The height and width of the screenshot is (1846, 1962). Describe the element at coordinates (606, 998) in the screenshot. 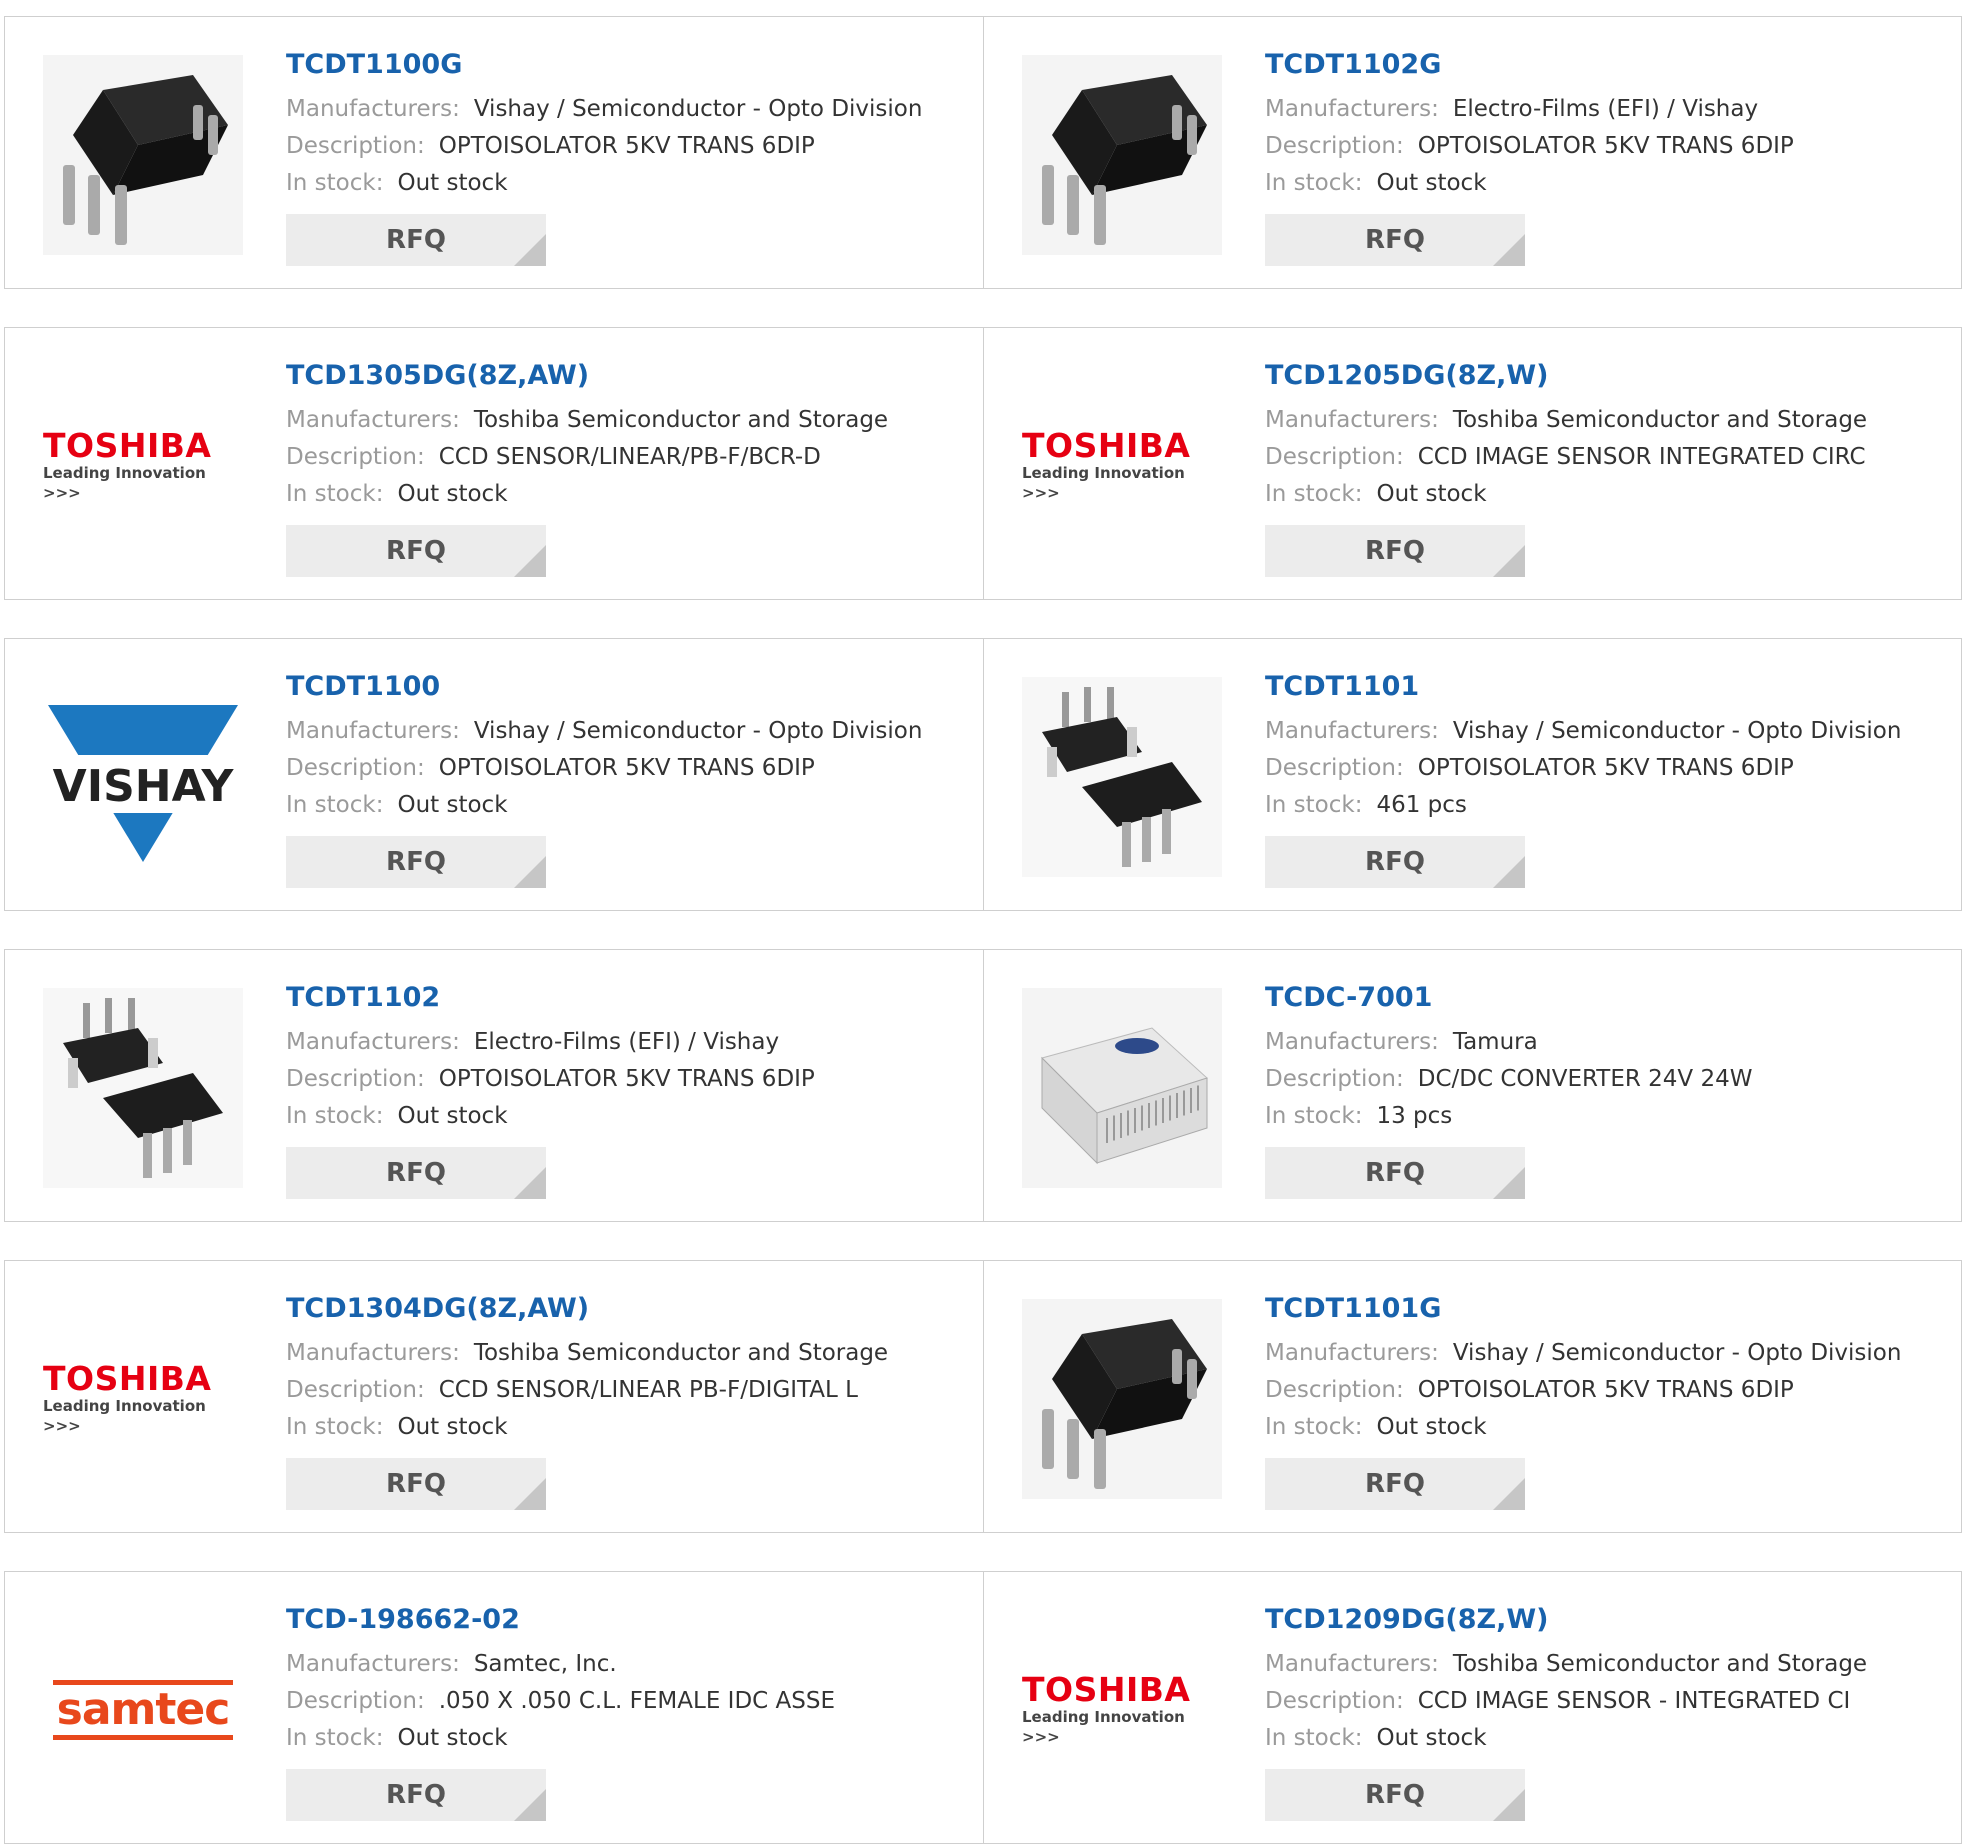

I see `part-number-link: TCDT1102` at that location.